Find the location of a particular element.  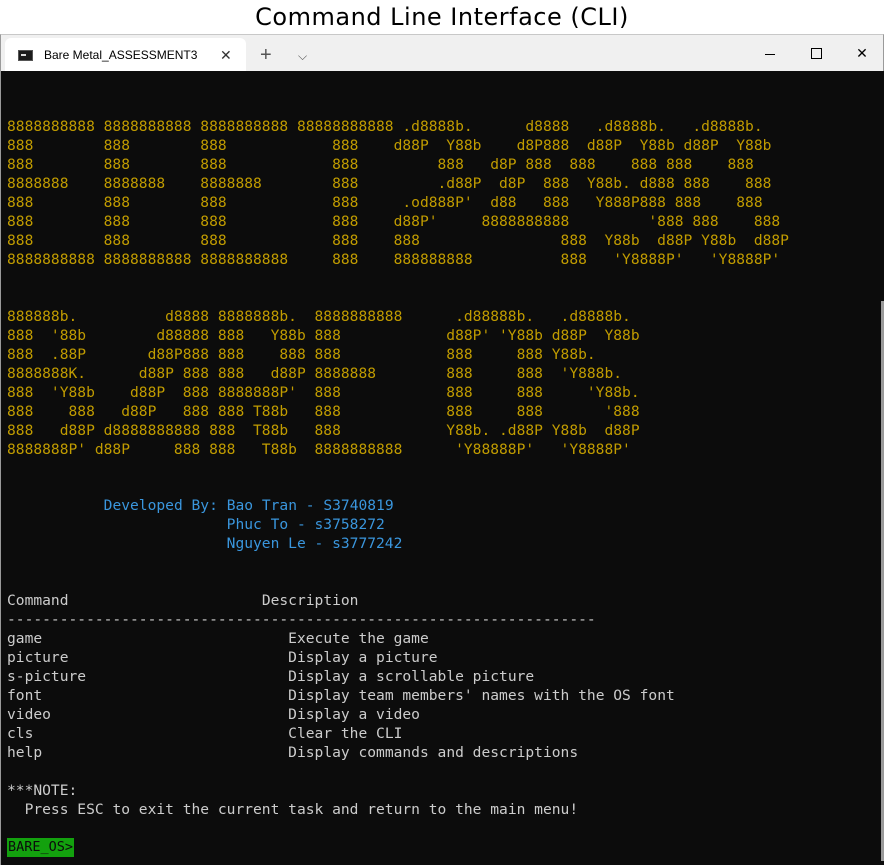

command-name: help is located at coordinates (25, 752).